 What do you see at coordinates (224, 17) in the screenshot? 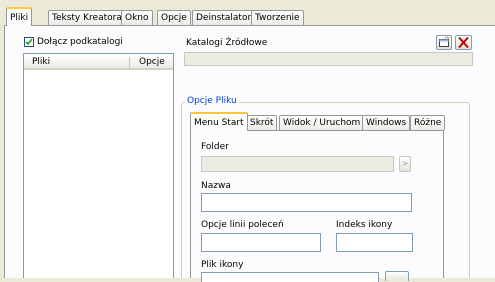
I see `tab-deinstalator: Deinstalator` at bounding box center [224, 17].